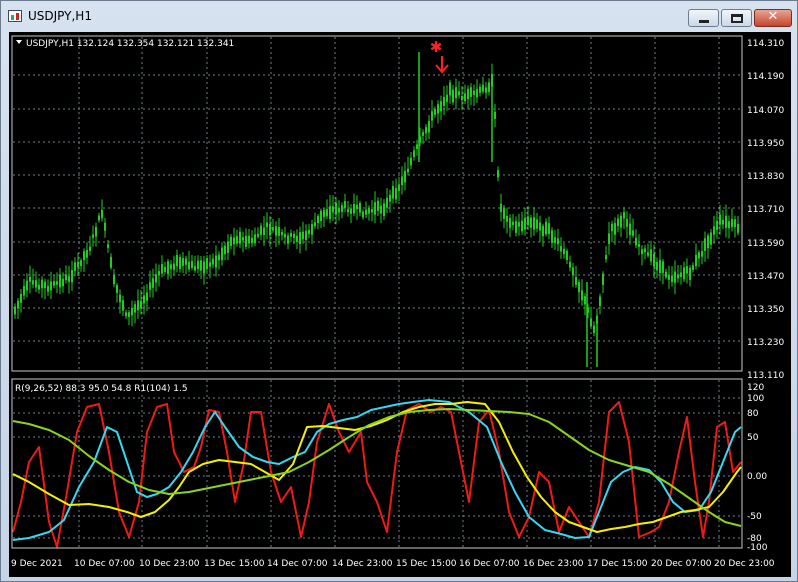 This screenshot has height=582, width=798. I want to click on price-tick: 113.230, so click(765, 343).